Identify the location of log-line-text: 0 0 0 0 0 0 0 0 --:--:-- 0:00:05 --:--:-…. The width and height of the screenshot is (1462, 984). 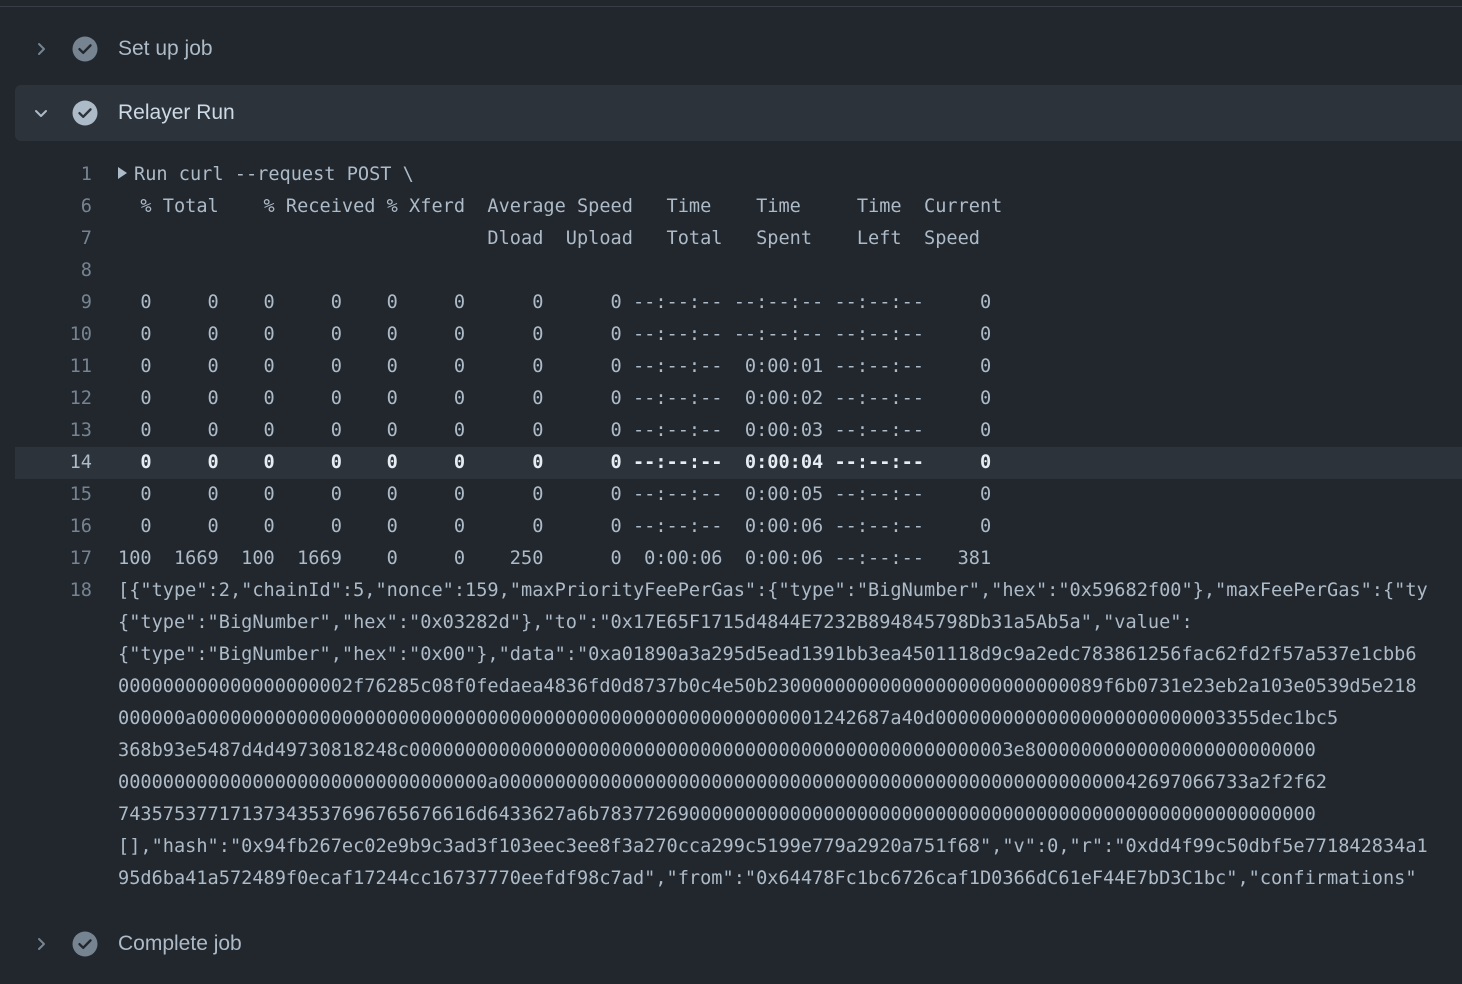
(790, 495).